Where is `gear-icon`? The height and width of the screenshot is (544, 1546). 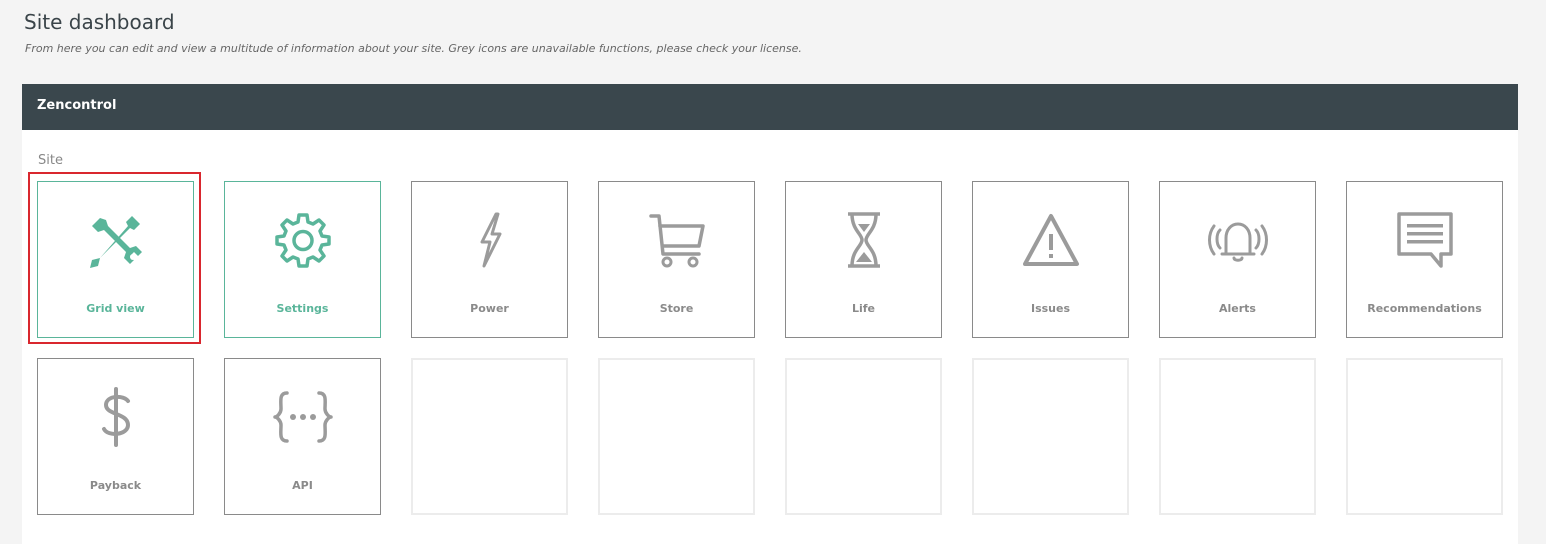 gear-icon is located at coordinates (303, 240).